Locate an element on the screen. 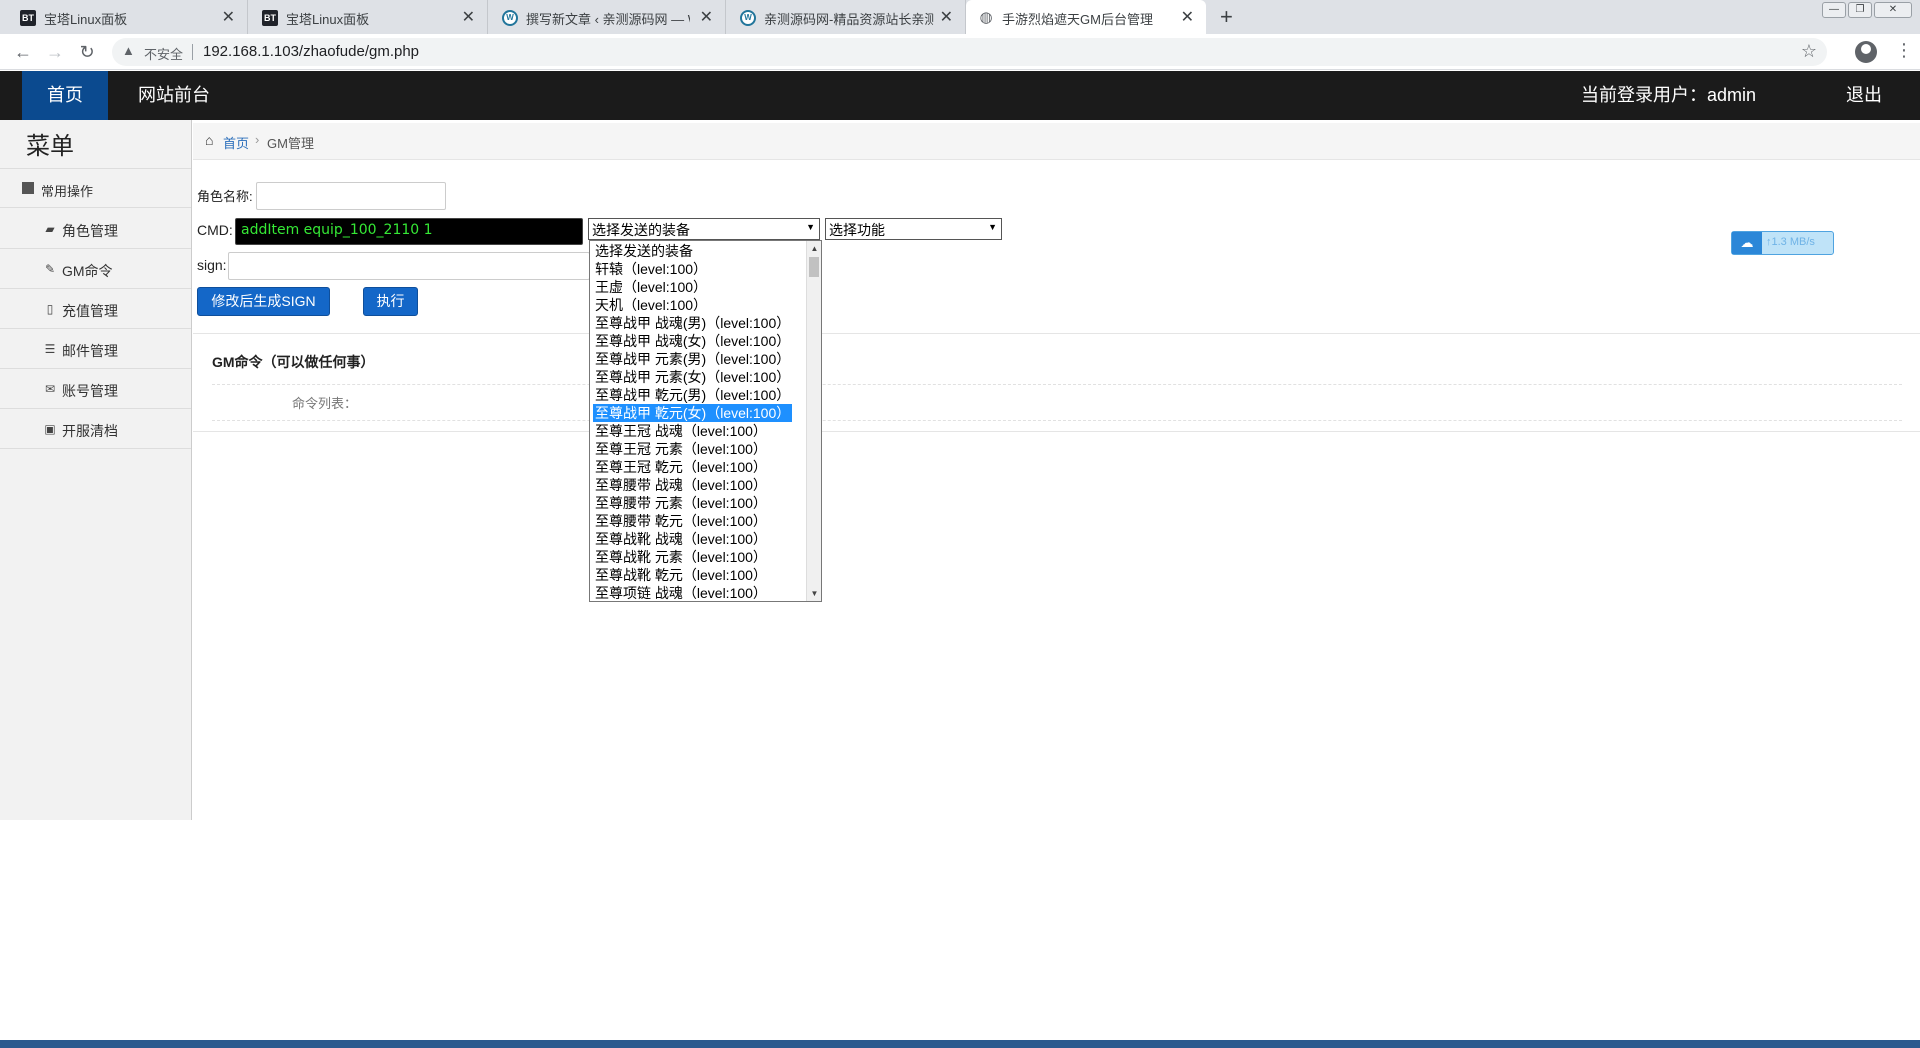 The image size is (1920, 1048). back-icon: ← is located at coordinates (23, 52).